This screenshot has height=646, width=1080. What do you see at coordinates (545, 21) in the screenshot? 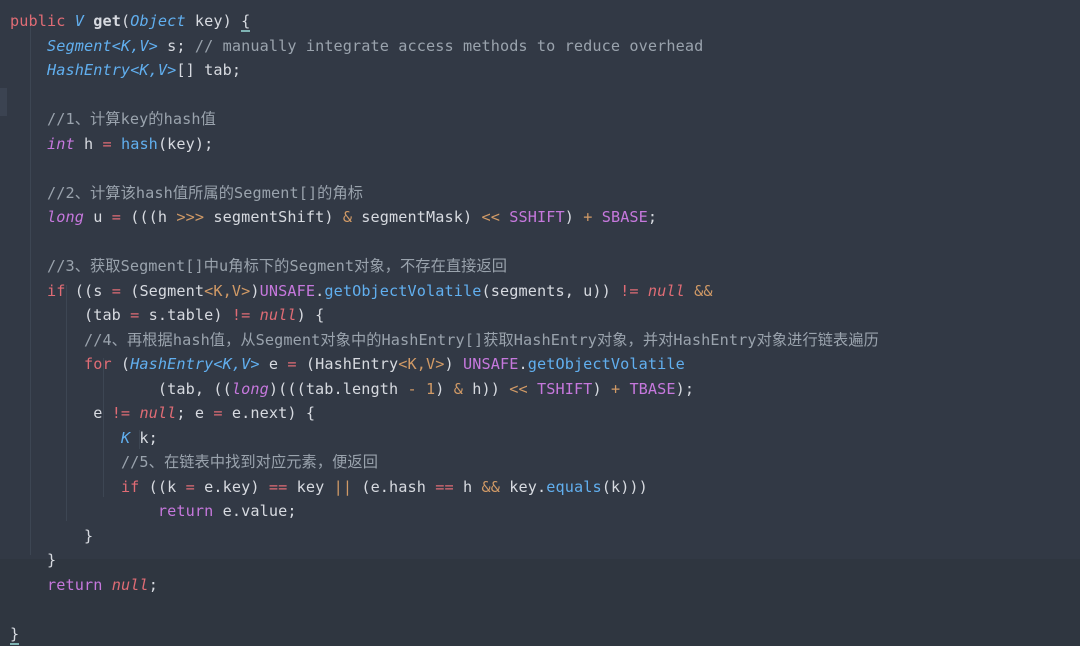
I see `code-line: public V get(Object key) {` at bounding box center [545, 21].